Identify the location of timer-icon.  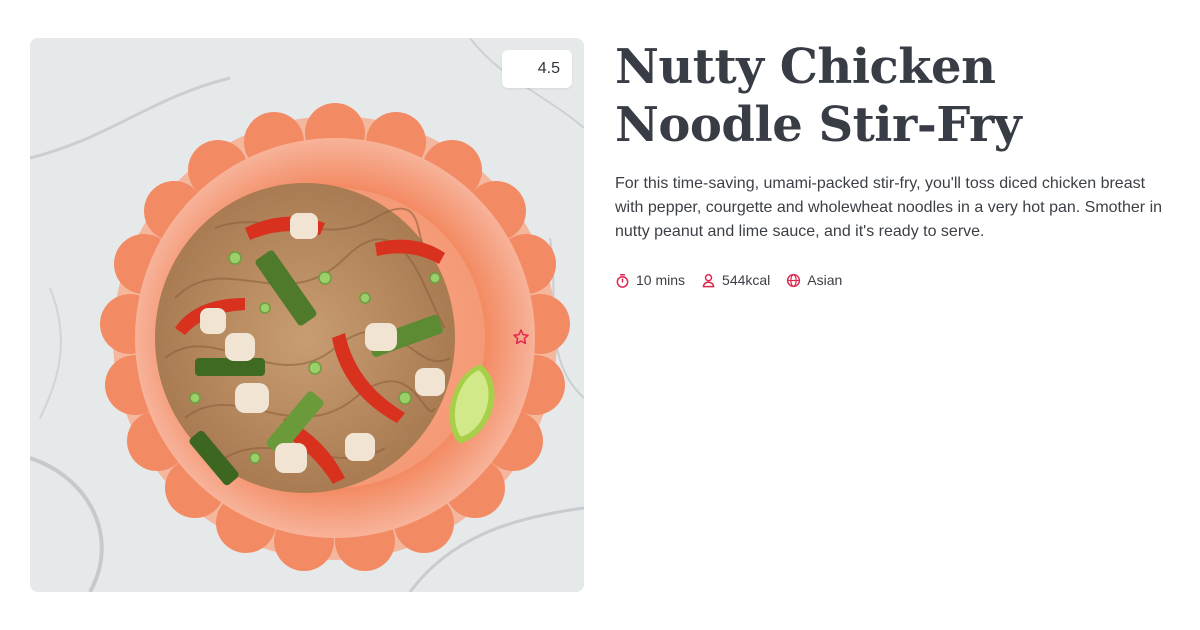
(622, 280).